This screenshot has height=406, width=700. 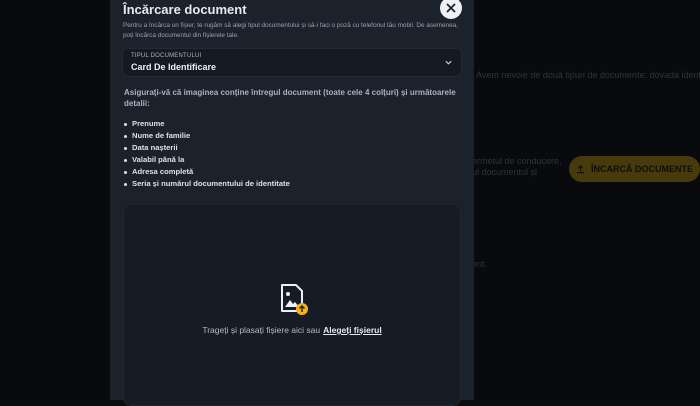 What do you see at coordinates (207, 172) in the screenshot?
I see `list-item: Adresa completă` at bounding box center [207, 172].